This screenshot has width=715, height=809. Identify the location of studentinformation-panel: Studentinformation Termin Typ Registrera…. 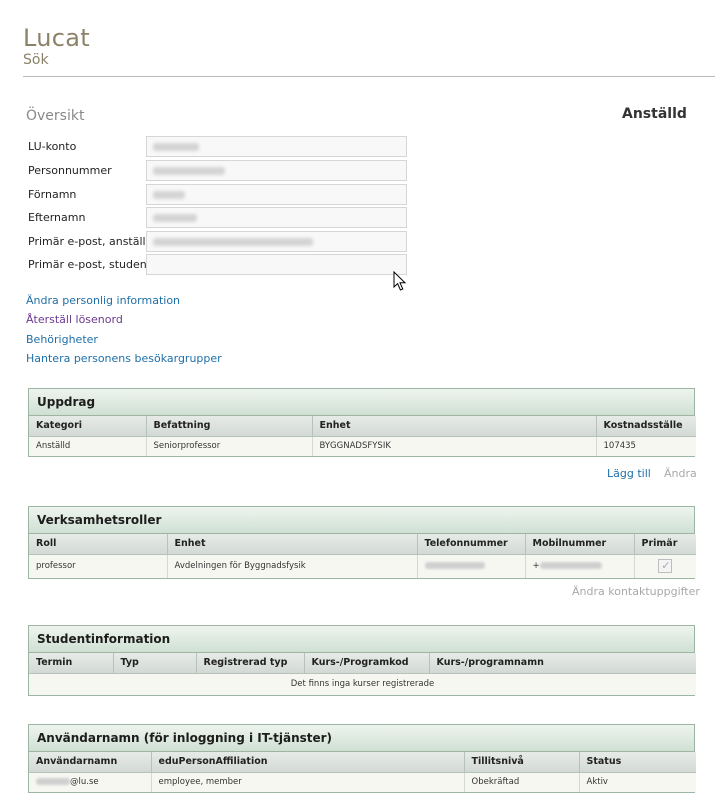
(362, 660).